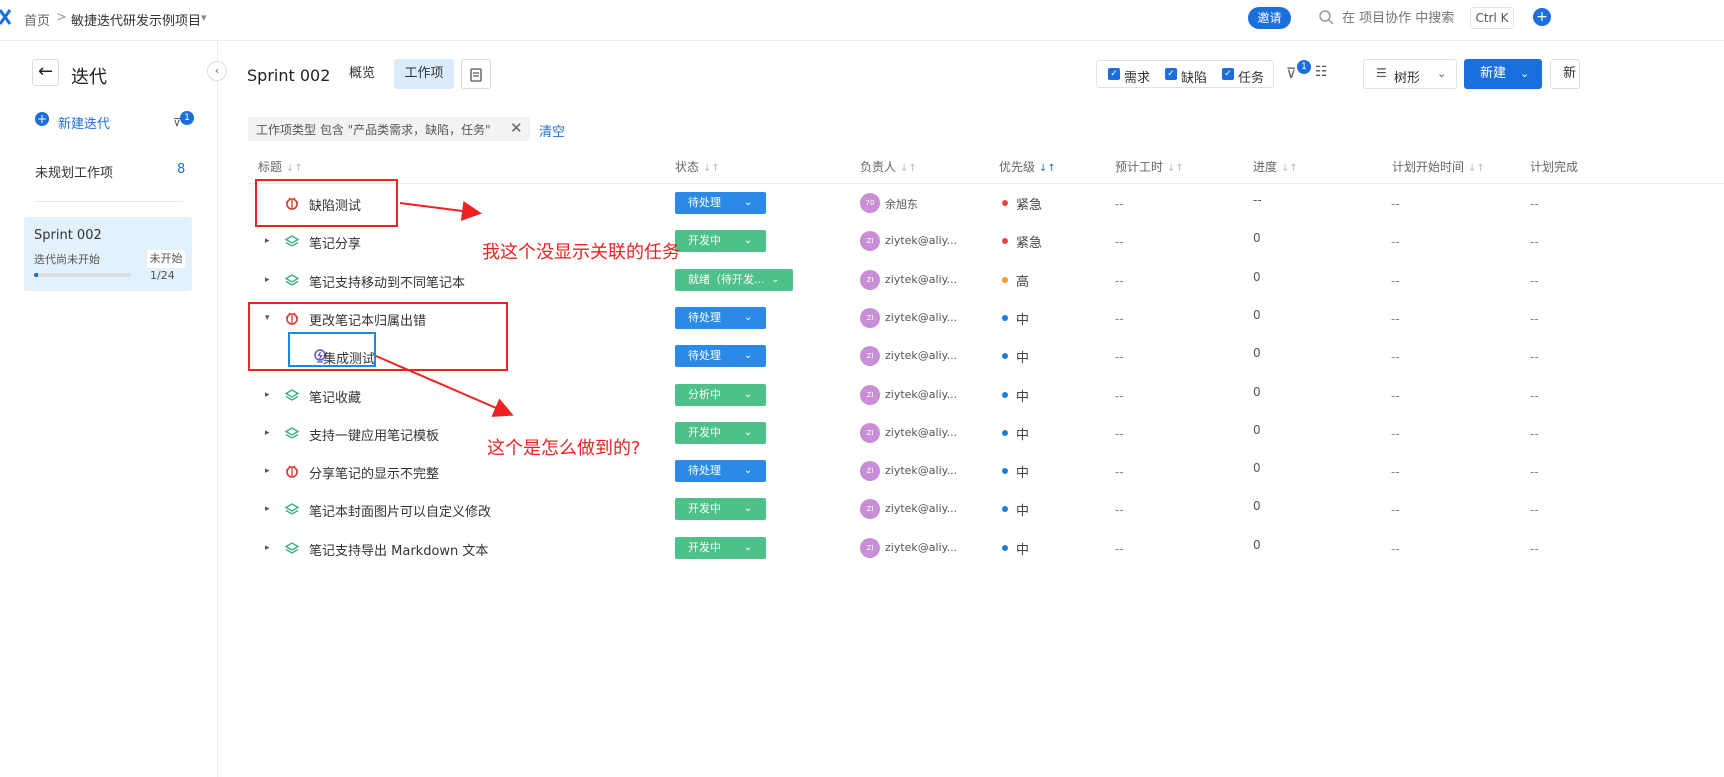 This screenshot has height=777, width=1724. What do you see at coordinates (888, 166) in the screenshot?
I see `column-header-assignee: 负责人 ↓↑` at bounding box center [888, 166].